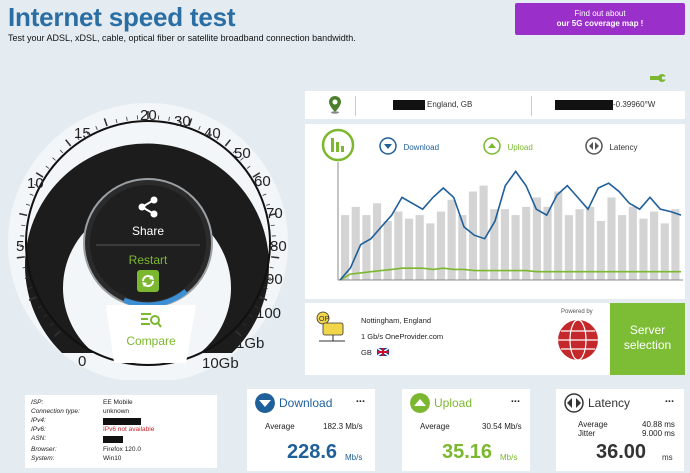 Image resolution: width=690 pixels, height=473 pixels. What do you see at coordinates (220, 363) in the screenshot?
I see `tick-label: 10Gb` at bounding box center [220, 363].